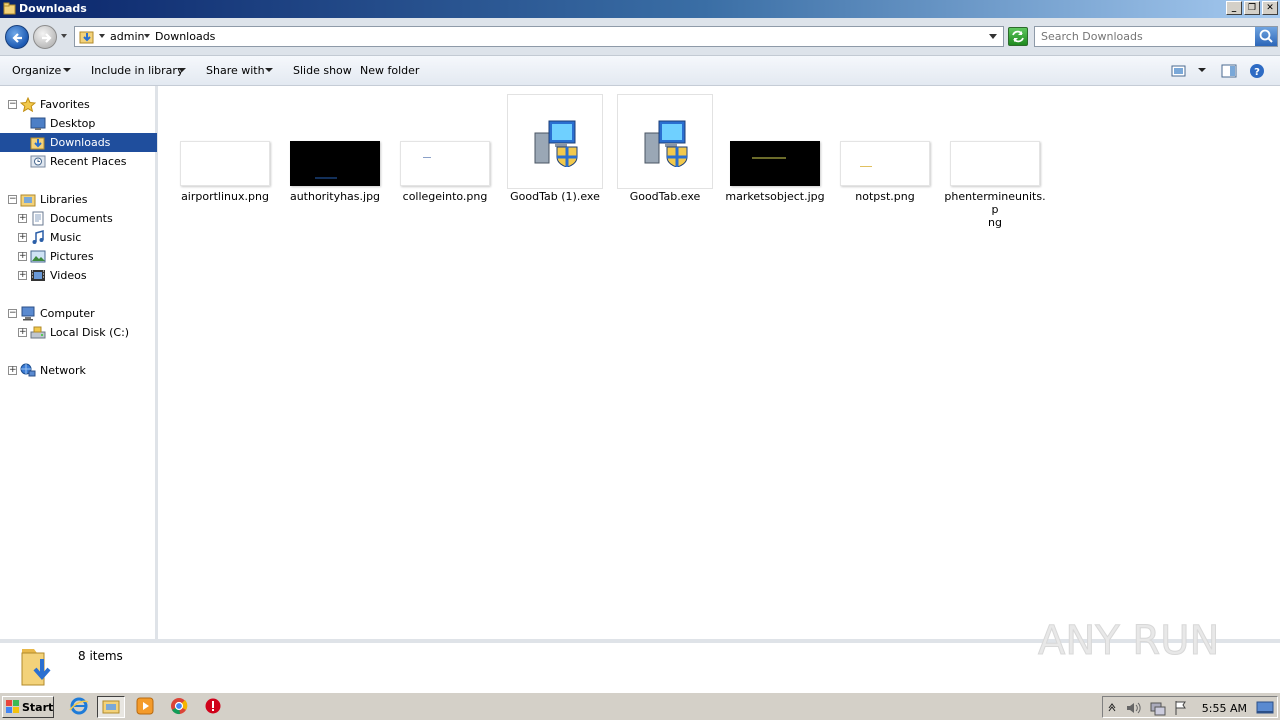  What do you see at coordinates (335, 196) in the screenshot?
I see `file-name: authorityhas.jpg` at bounding box center [335, 196].